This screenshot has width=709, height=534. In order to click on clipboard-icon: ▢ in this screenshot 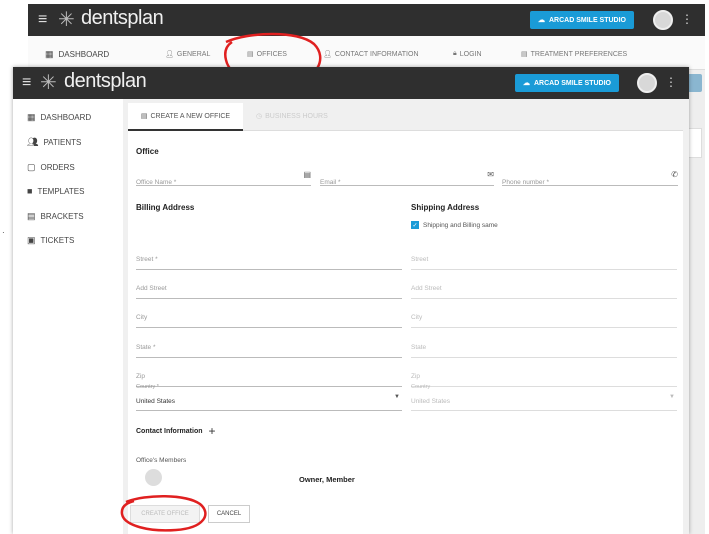, I will do `click(31, 167)`.